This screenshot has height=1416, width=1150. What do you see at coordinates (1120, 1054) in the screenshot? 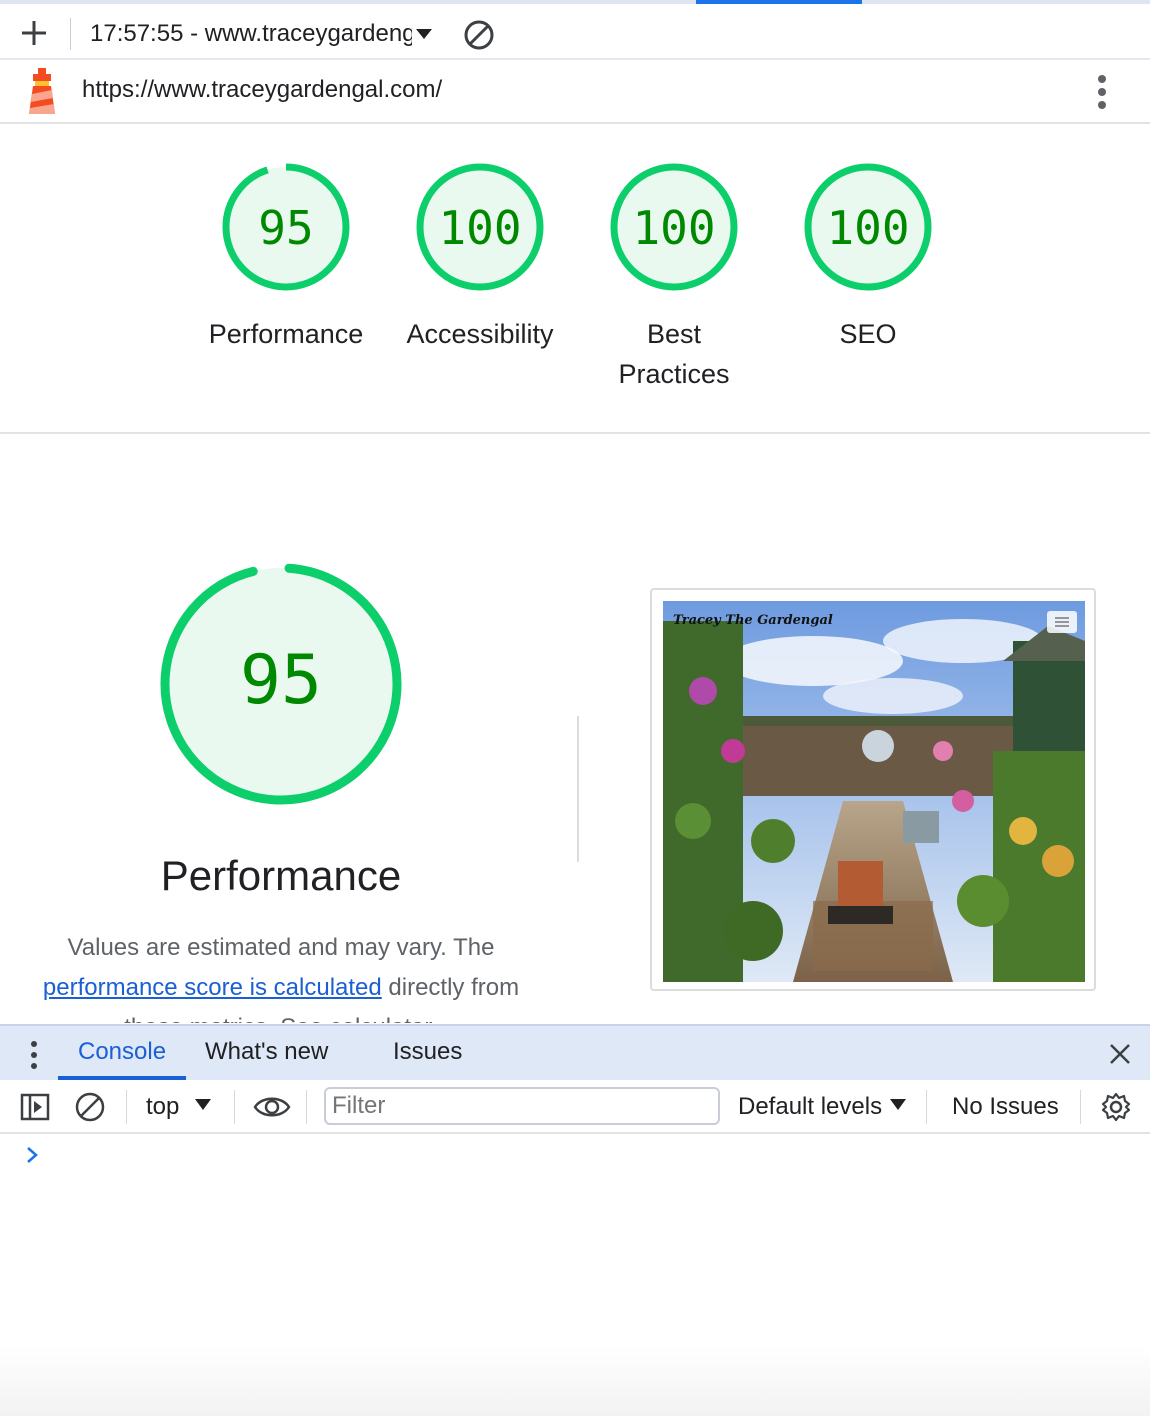
I see `close-icon` at bounding box center [1120, 1054].